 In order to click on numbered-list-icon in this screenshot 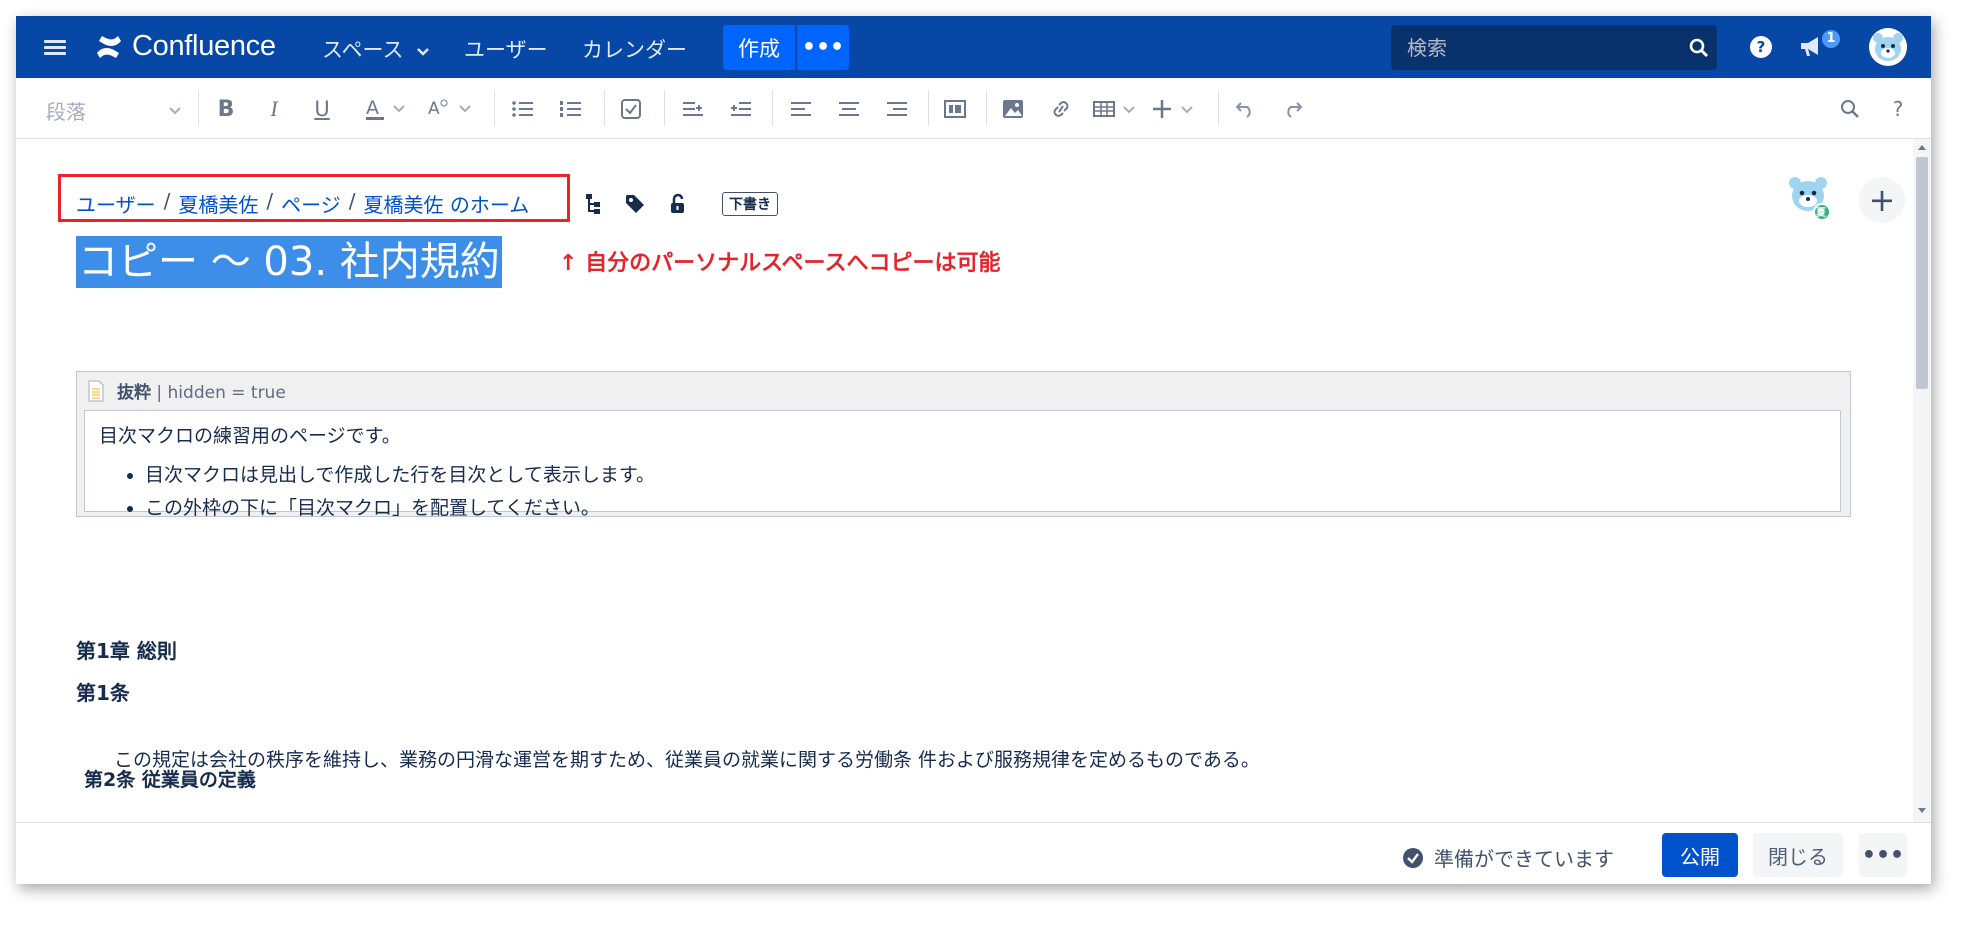, I will do `click(571, 109)`.